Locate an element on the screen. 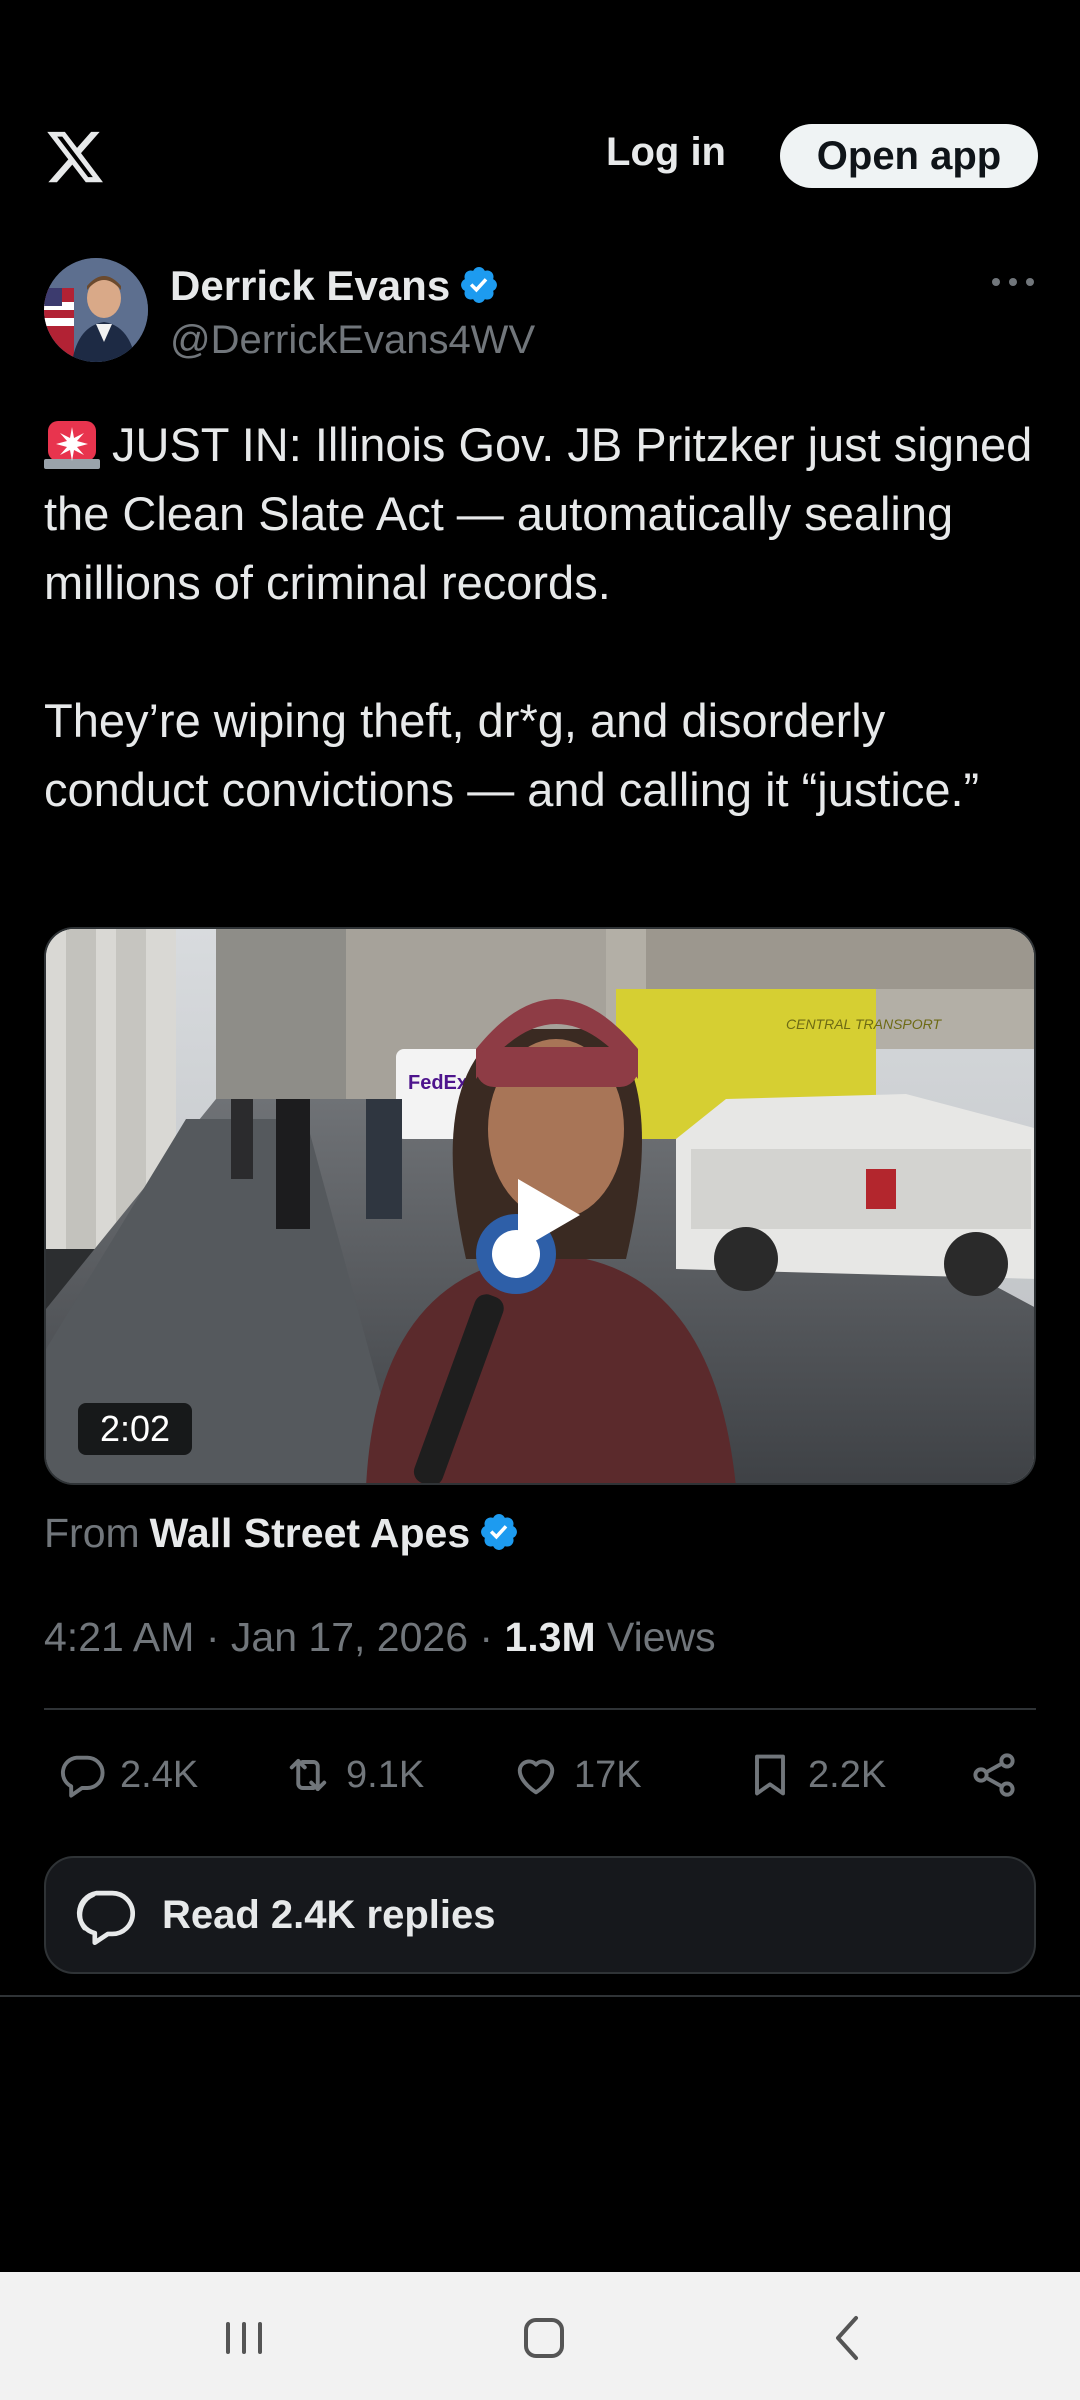 The image size is (1080, 2400). read-replies-label: Read 2.4K replies is located at coordinates (329, 1914).